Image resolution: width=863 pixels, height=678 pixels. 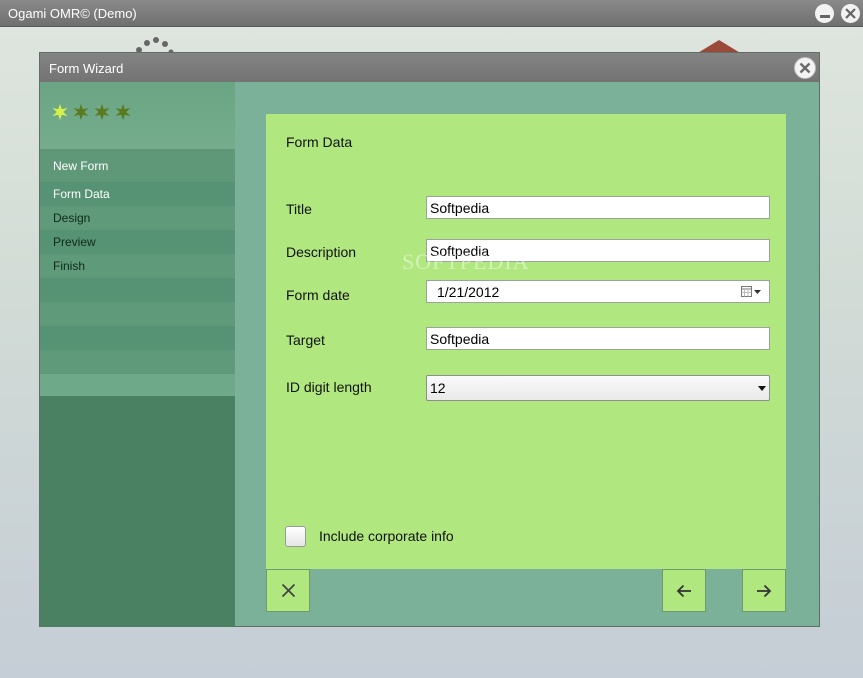 What do you see at coordinates (81, 165) in the screenshot?
I see `sidebar-item-label: New Form` at bounding box center [81, 165].